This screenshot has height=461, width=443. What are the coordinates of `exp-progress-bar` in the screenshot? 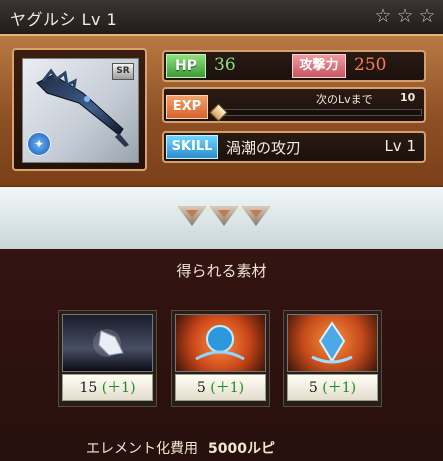 It's located at (315, 112).